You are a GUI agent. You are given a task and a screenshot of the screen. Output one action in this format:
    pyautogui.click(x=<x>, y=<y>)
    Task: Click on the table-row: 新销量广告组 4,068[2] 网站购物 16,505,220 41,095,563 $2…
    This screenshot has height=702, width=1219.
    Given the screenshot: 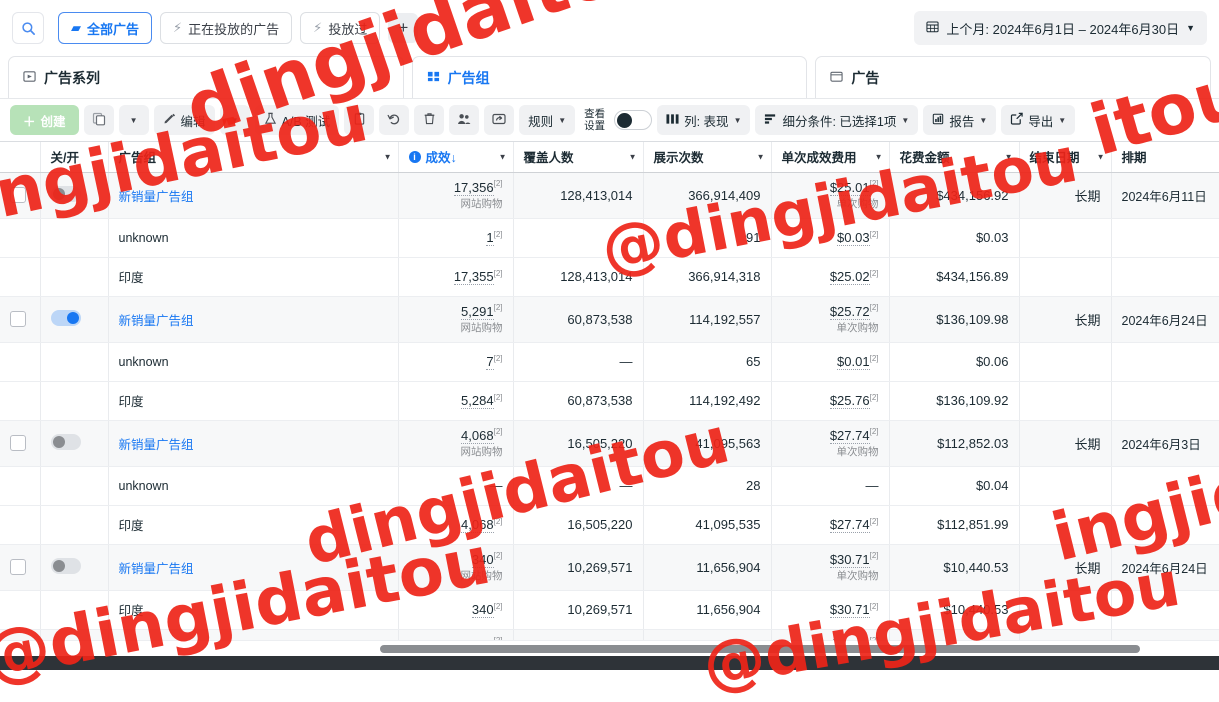 What is the action you would take?
    pyautogui.click(x=609, y=443)
    